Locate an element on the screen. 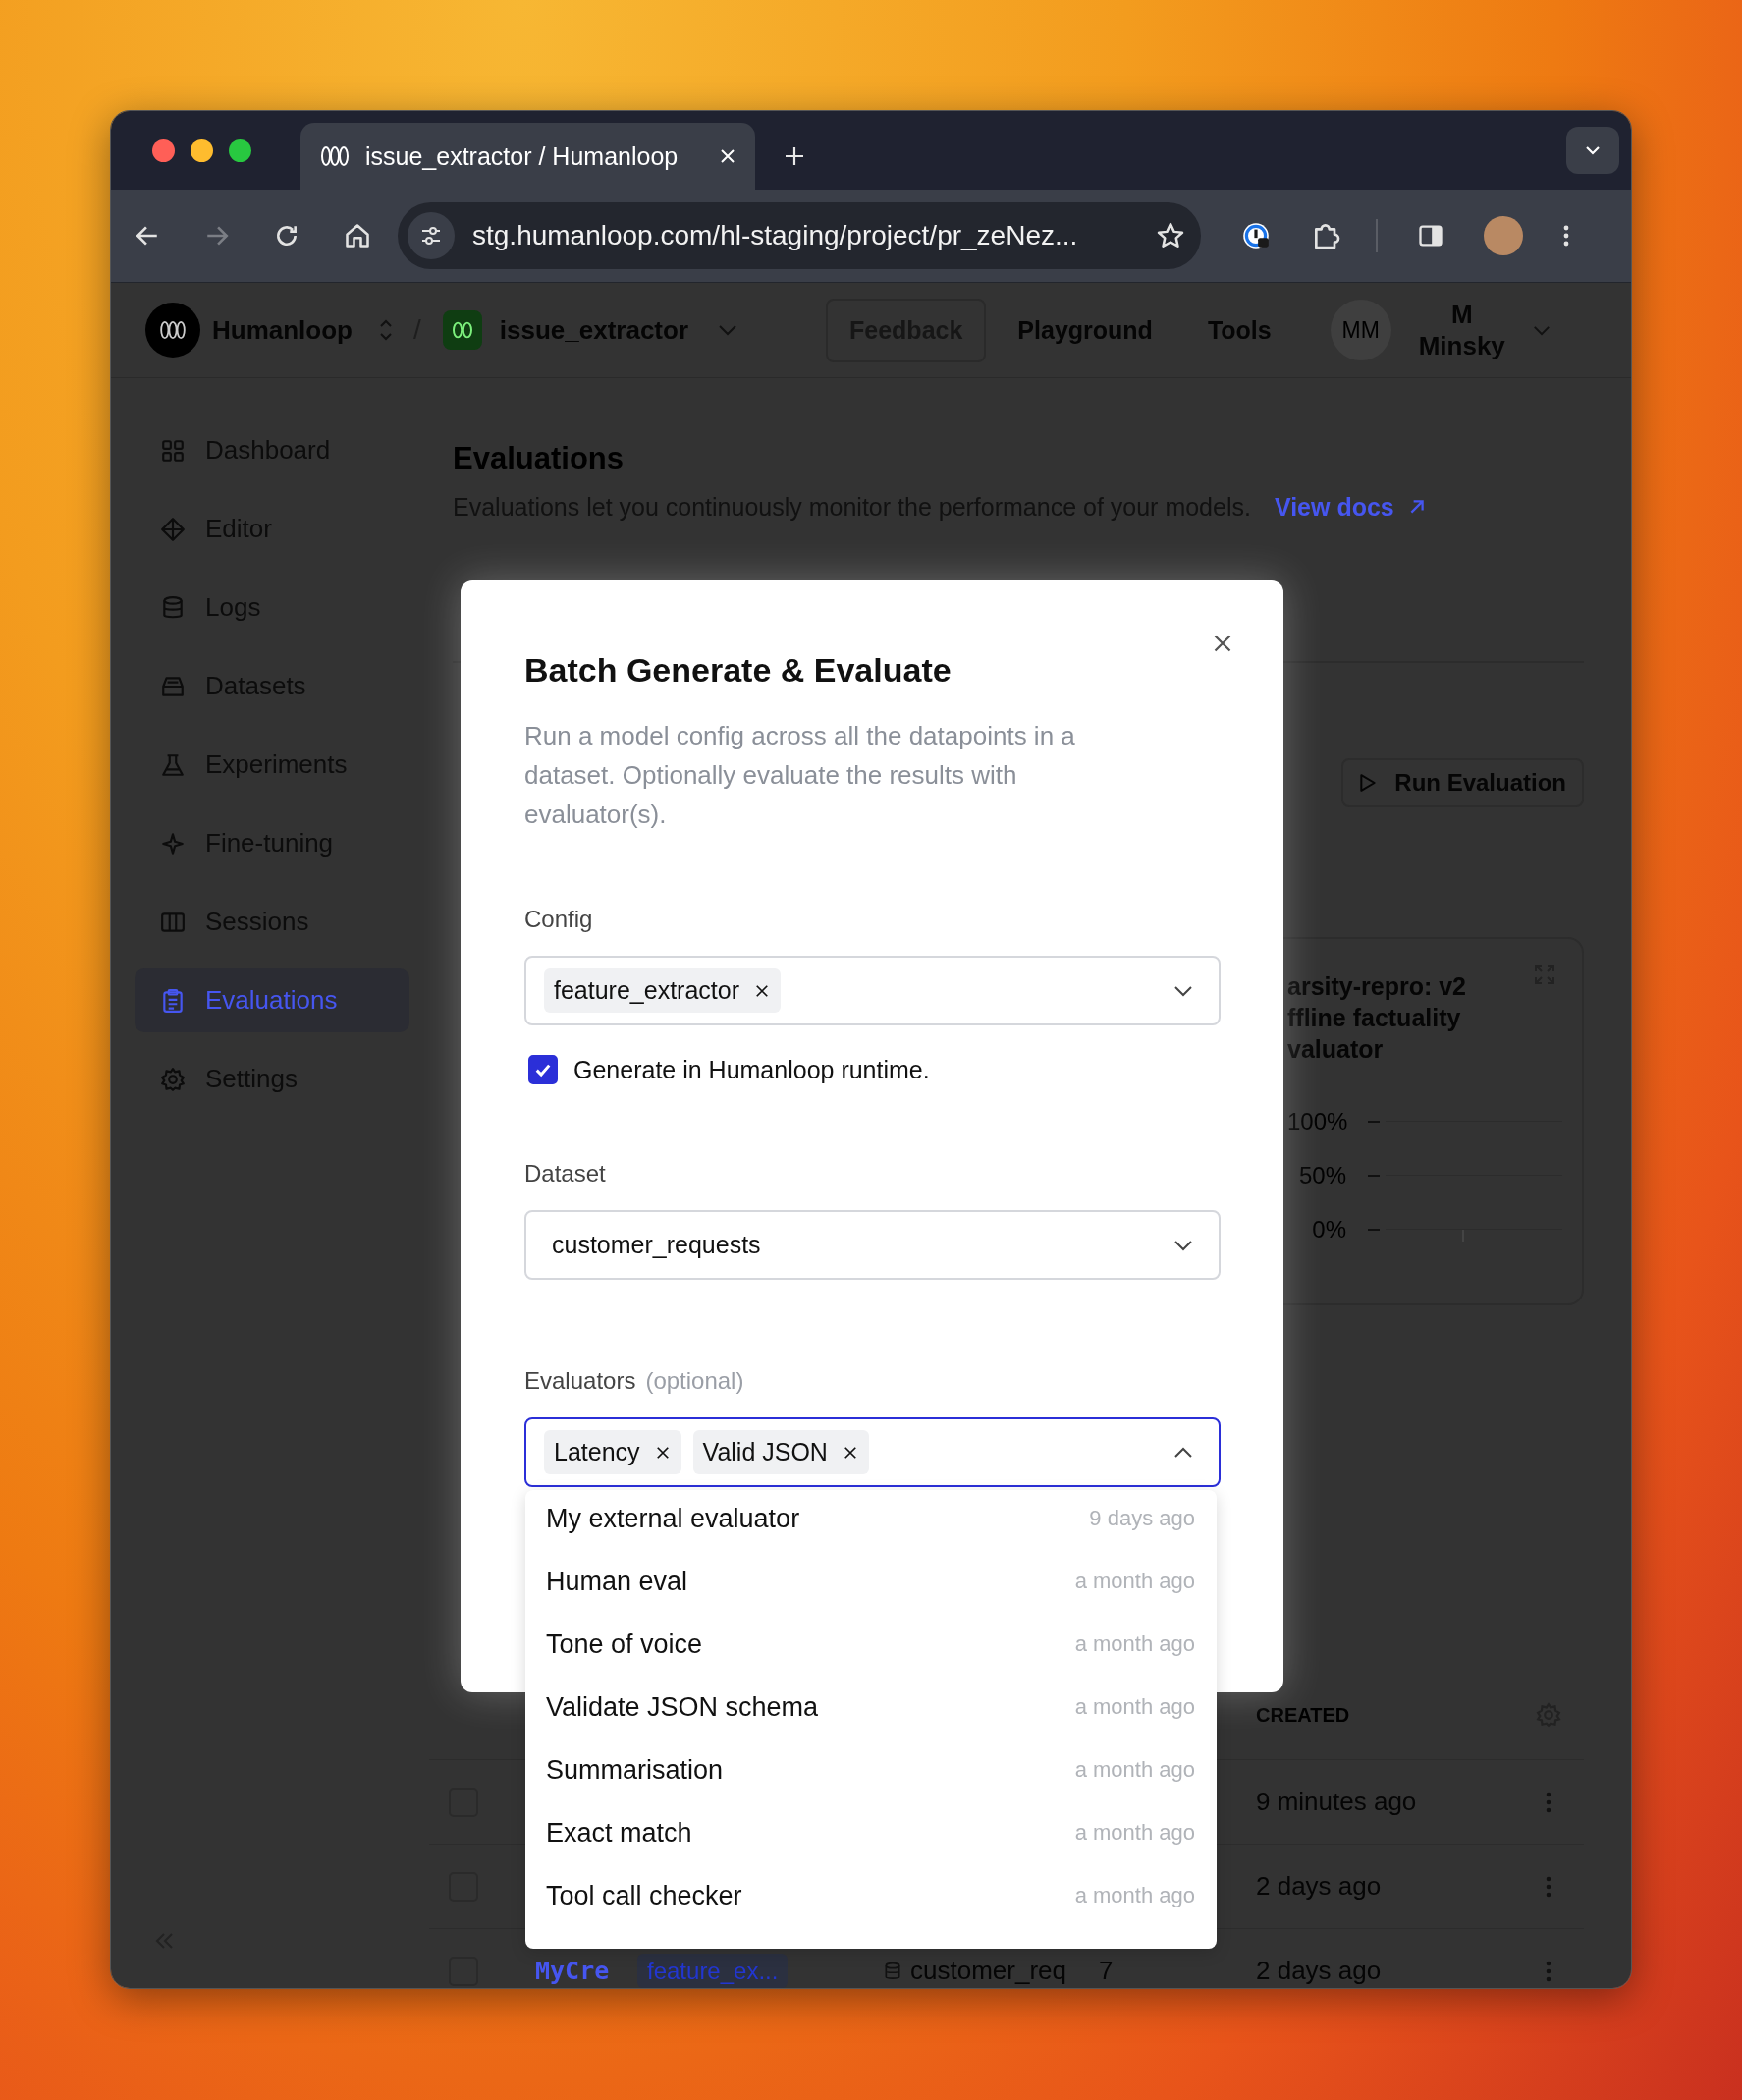  evaluator-option: Summarisation a month ago is located at coordinates (871, 1770).